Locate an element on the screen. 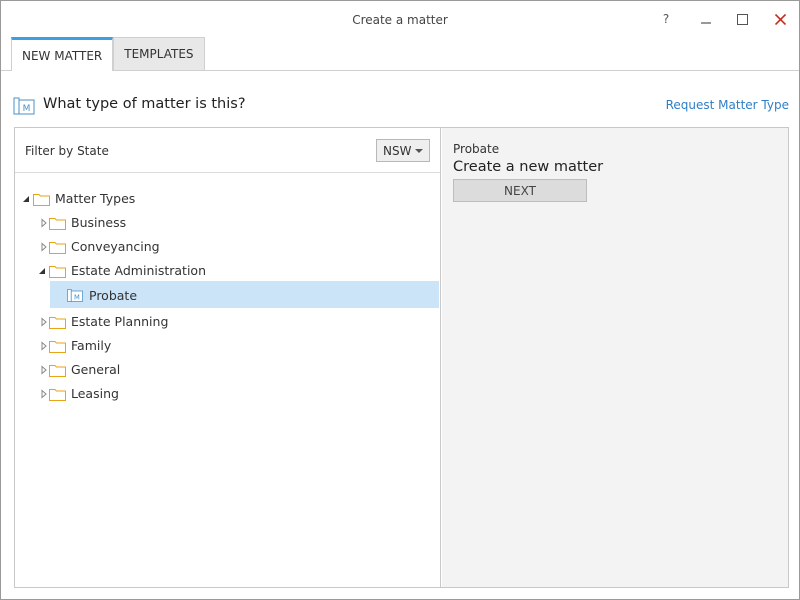 The width and height of the screenshot is (800, 600). close-button is located at coordinates (780, 19).